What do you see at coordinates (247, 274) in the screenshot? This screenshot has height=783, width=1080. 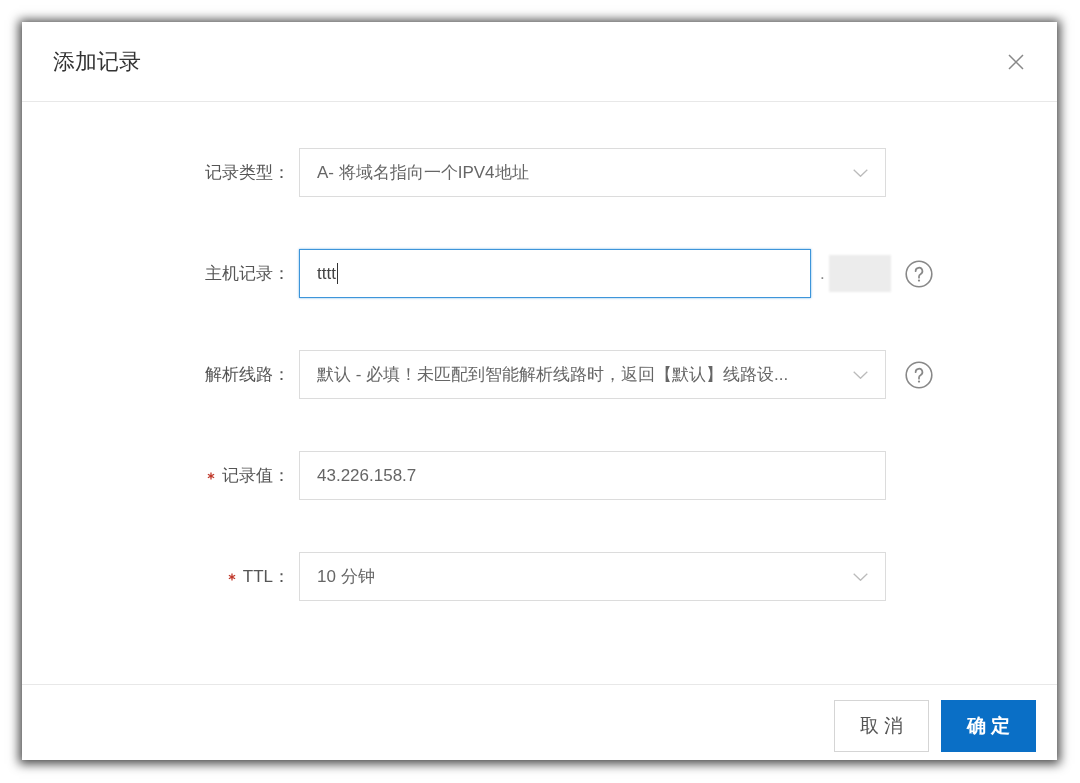 I see `field-label: 主机记录：` at bounding box center [247, 274].